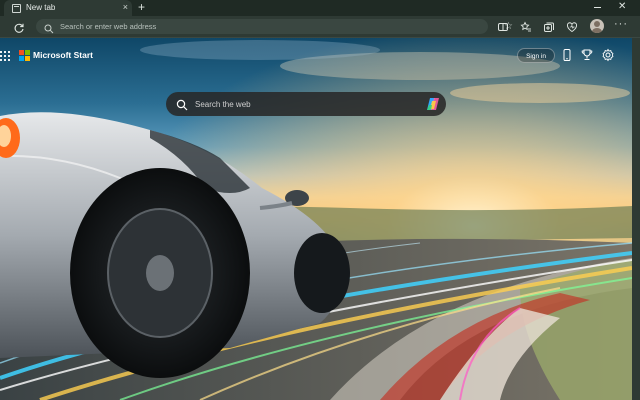  Describe the element at coordinates (24, 55) in the screenshot. I see `microsoft-logo-icon` at that location.